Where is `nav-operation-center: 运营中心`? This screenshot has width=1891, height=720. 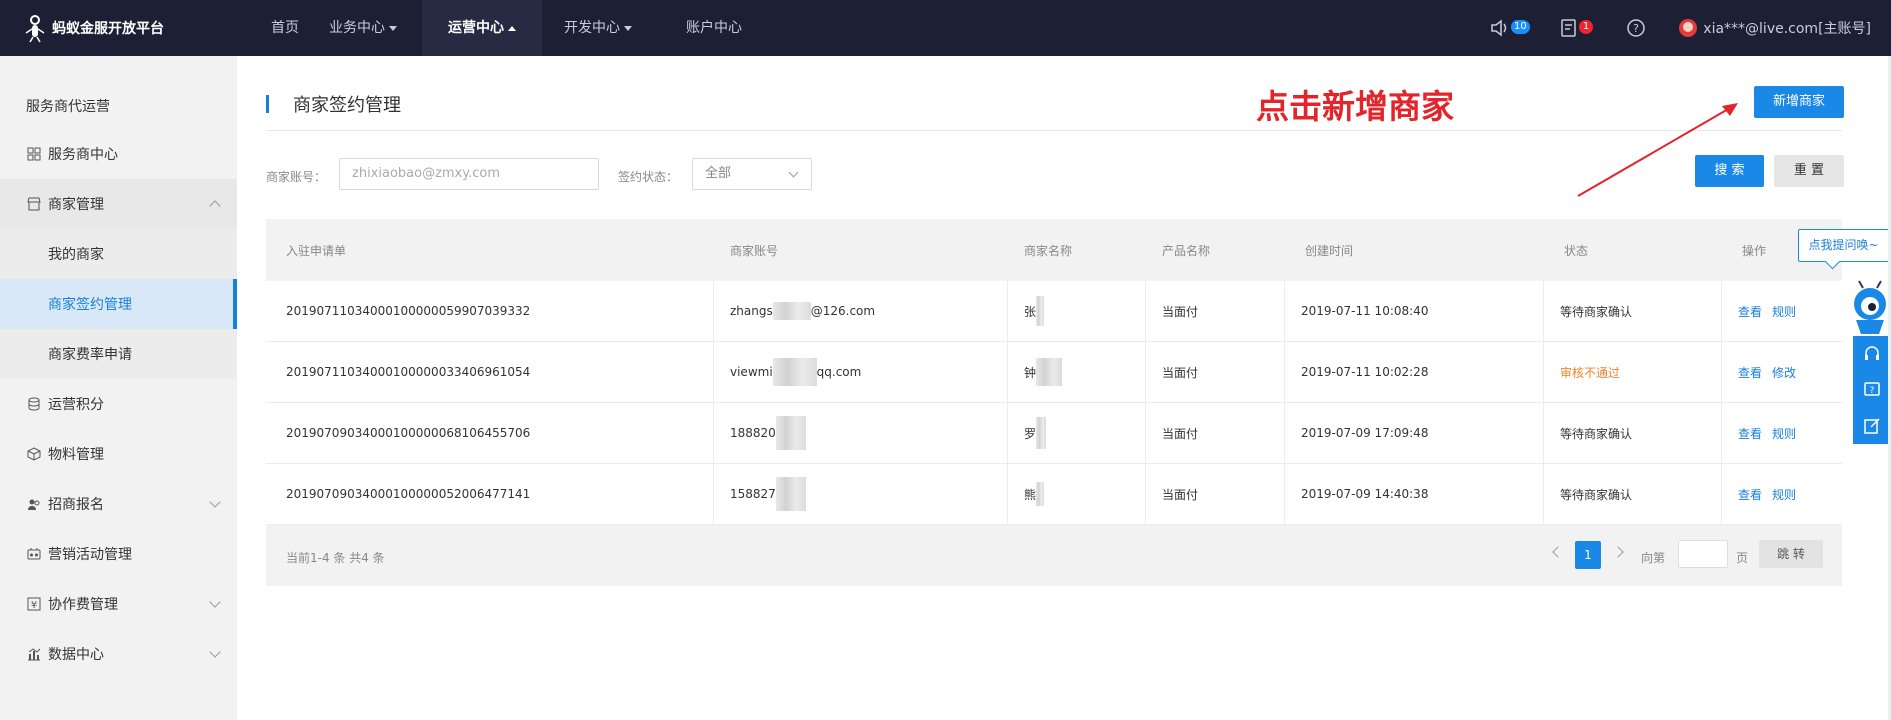
nav-operation-center: 运营中心 is located at coordinates (482, 28).